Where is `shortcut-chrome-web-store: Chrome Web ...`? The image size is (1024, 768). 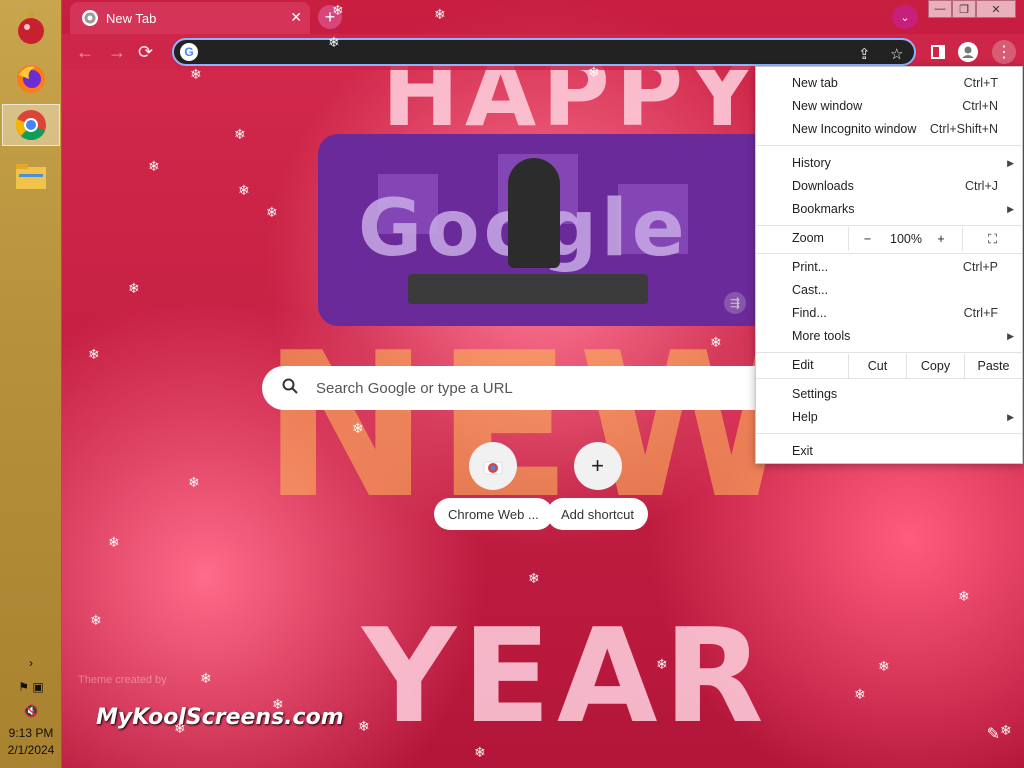 shortcut-chrome-web-store: Chrome Web ... is located at coordinates (493, 486).